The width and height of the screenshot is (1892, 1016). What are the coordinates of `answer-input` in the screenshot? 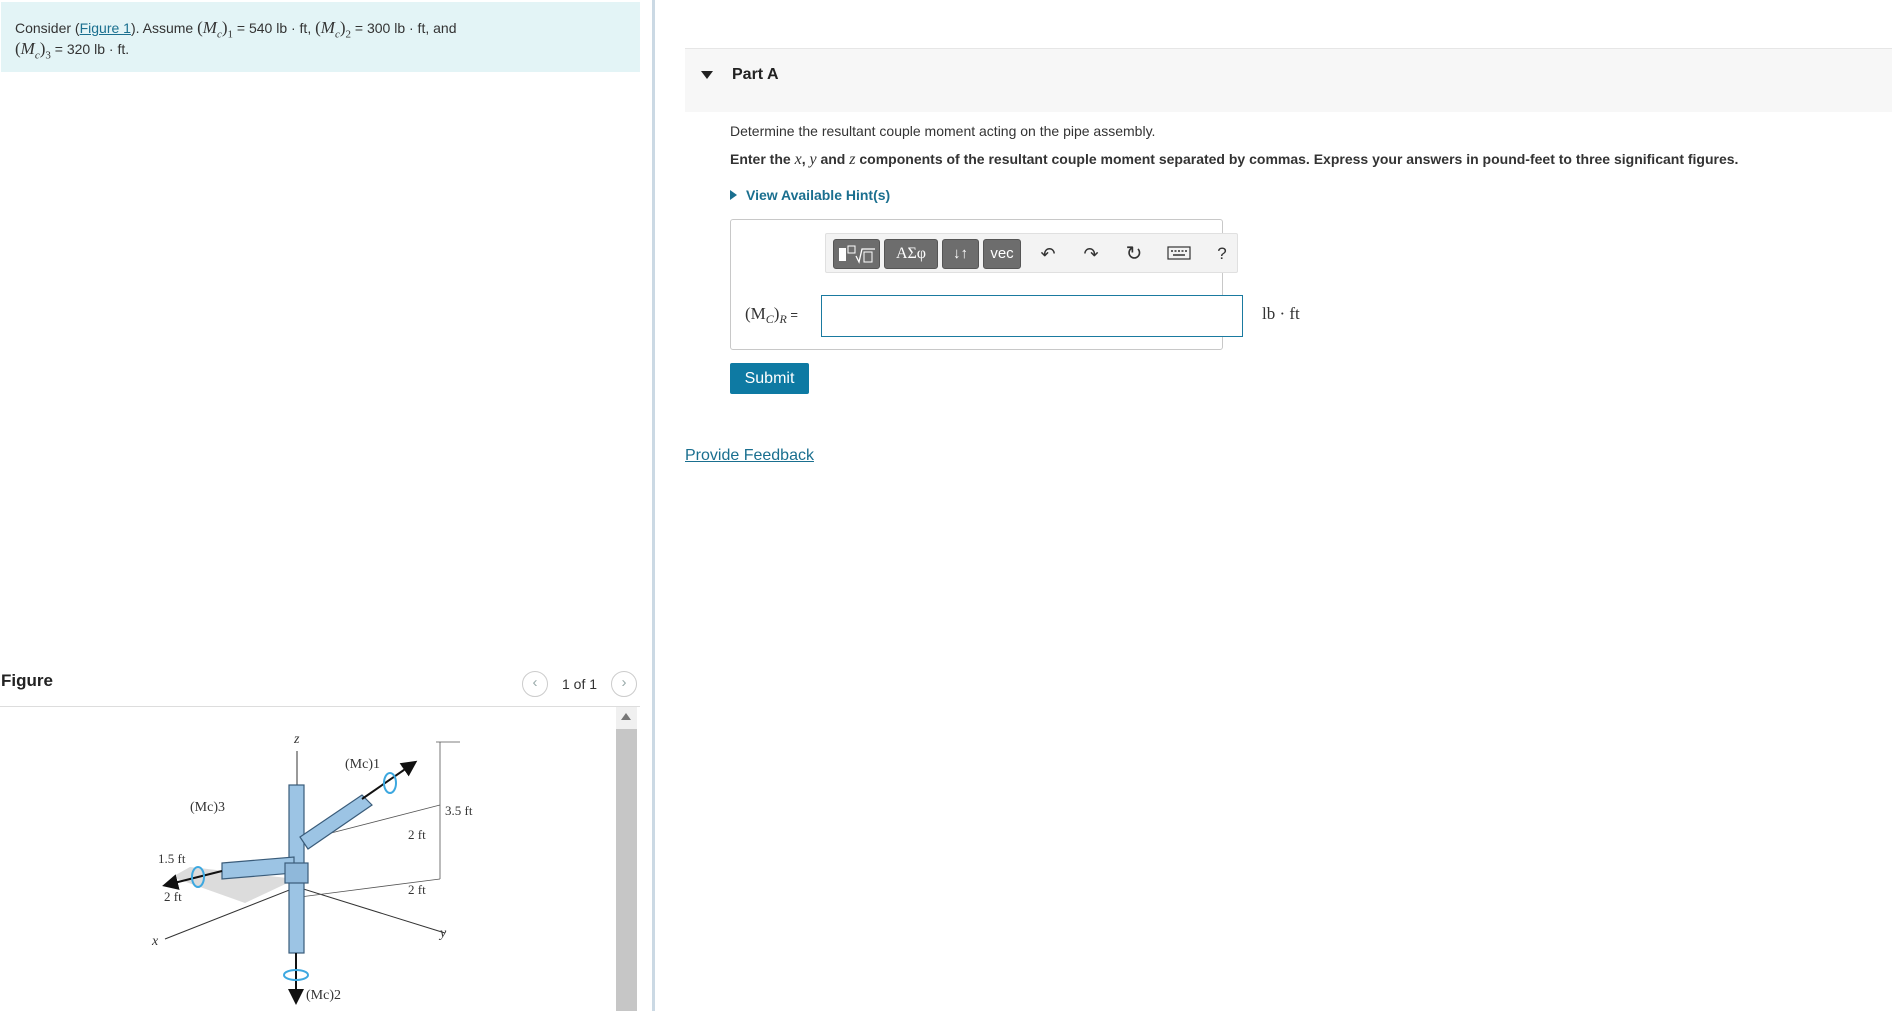 It's located at (1032, 316).